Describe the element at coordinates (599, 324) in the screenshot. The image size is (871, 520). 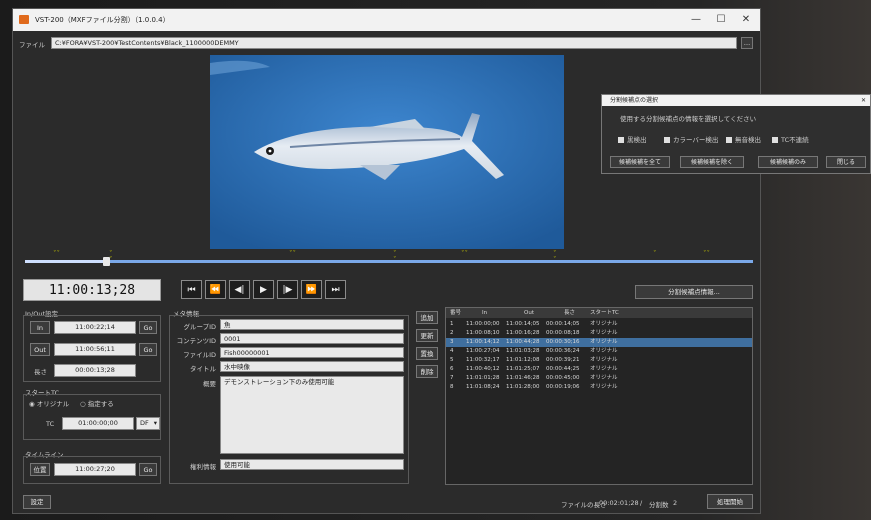
I see `table-row: 1 11:00:00;00 11:00:14;05 00:00:14;05 オリジナル` at that location.